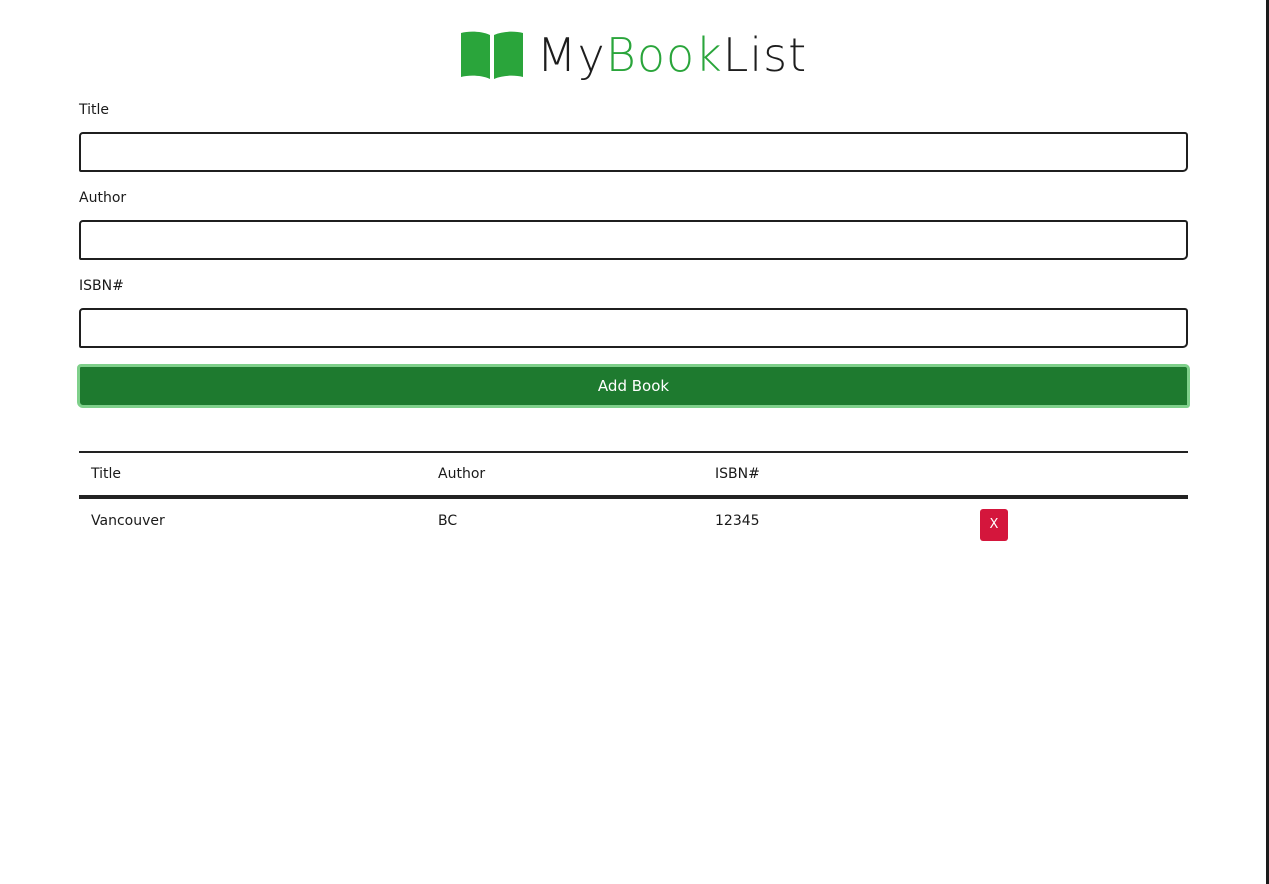 The image size is (1269, 884). I want to click on table-header: Title Author ISBN#, so click(633, 475).